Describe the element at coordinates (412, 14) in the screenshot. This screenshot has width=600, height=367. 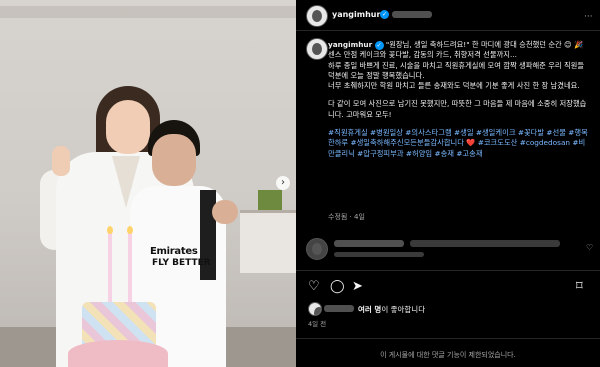
I see `redacted-text` at that location.